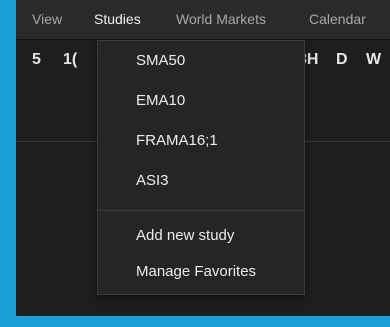 The height and width of the screenshot is (327, 390). I want to click on manage-favorites-item: Manage Favorites, so click(201, 272).